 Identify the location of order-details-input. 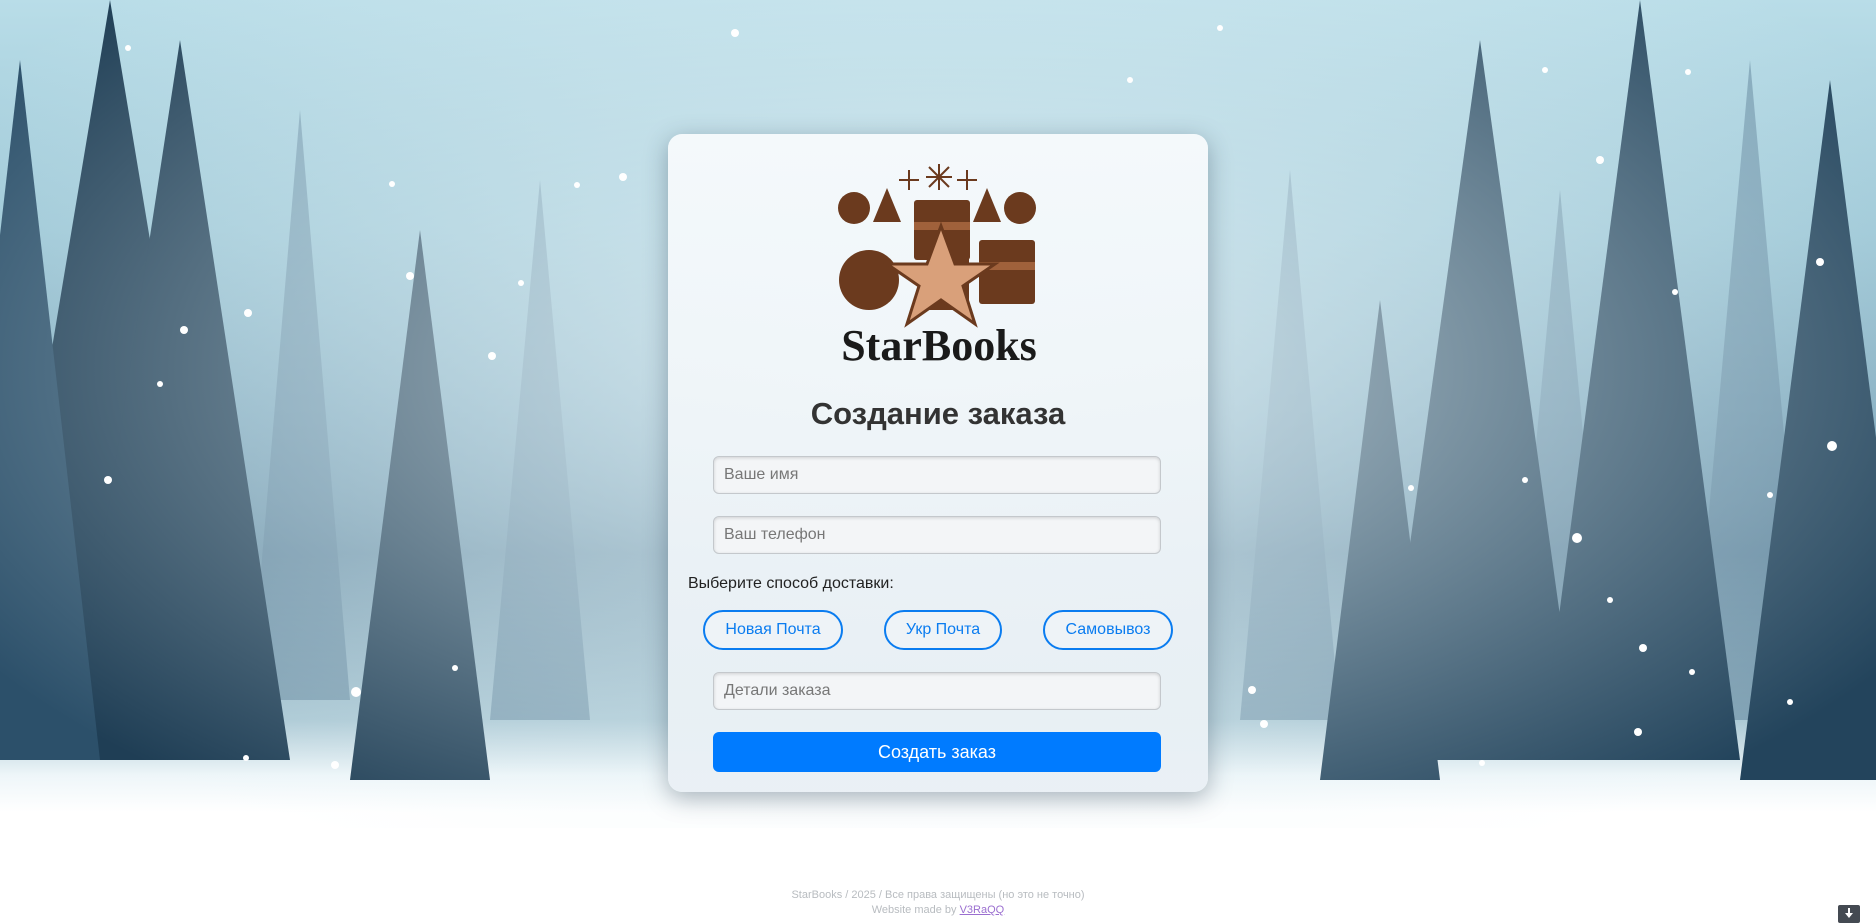
(937, 691).